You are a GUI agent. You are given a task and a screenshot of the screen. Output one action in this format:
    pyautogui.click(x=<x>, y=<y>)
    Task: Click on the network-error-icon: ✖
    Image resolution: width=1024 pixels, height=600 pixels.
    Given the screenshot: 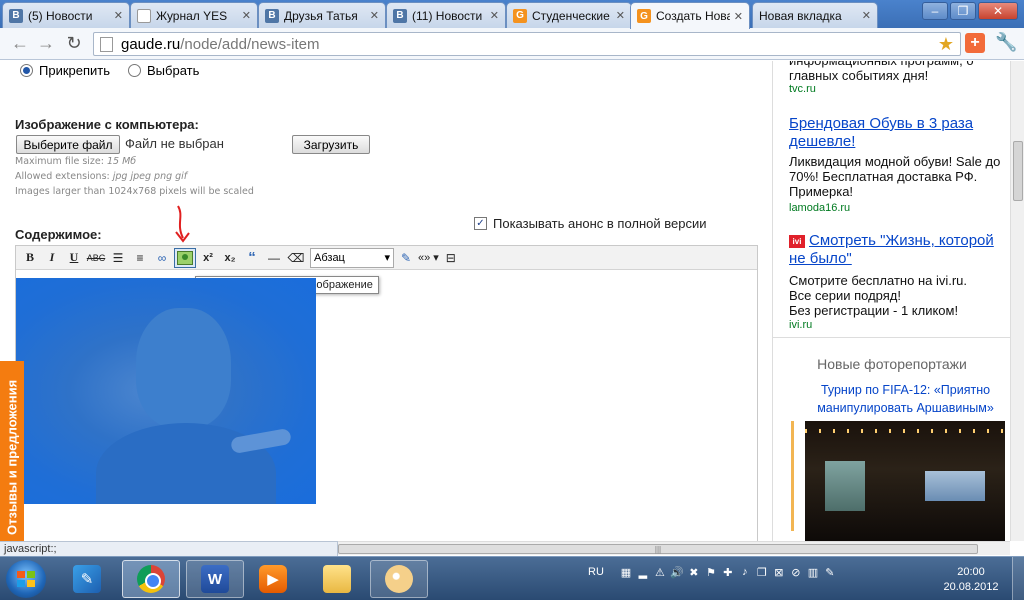 What is the action you would take?
    pyautogui.click(x=694, y=572)
    